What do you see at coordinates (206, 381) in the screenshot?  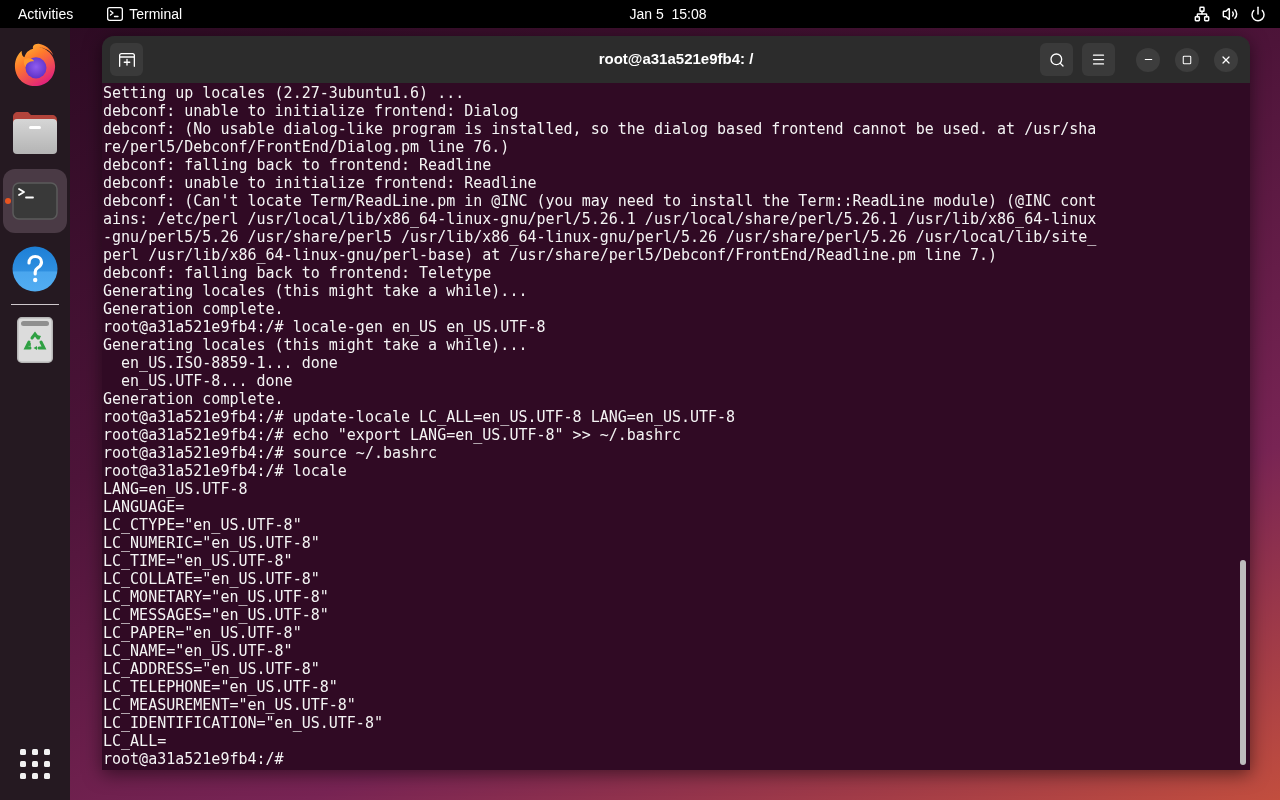 I see `terminal-line: en_US.UTF-8... done` at bounding box center [206, 381].